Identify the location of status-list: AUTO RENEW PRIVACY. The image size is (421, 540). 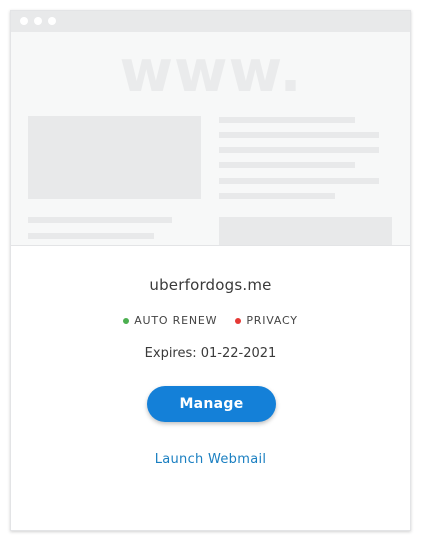
(210, 320).